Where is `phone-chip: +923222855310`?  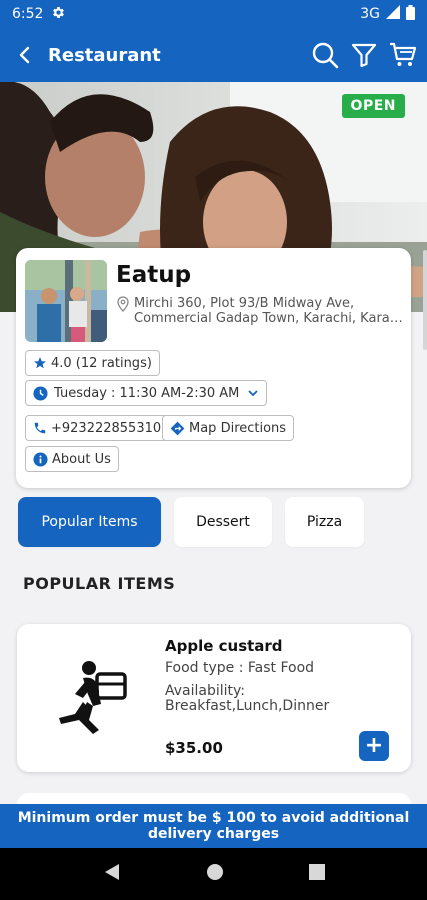 phone-chip: +923222855310 is located at coordinates (97, 428).